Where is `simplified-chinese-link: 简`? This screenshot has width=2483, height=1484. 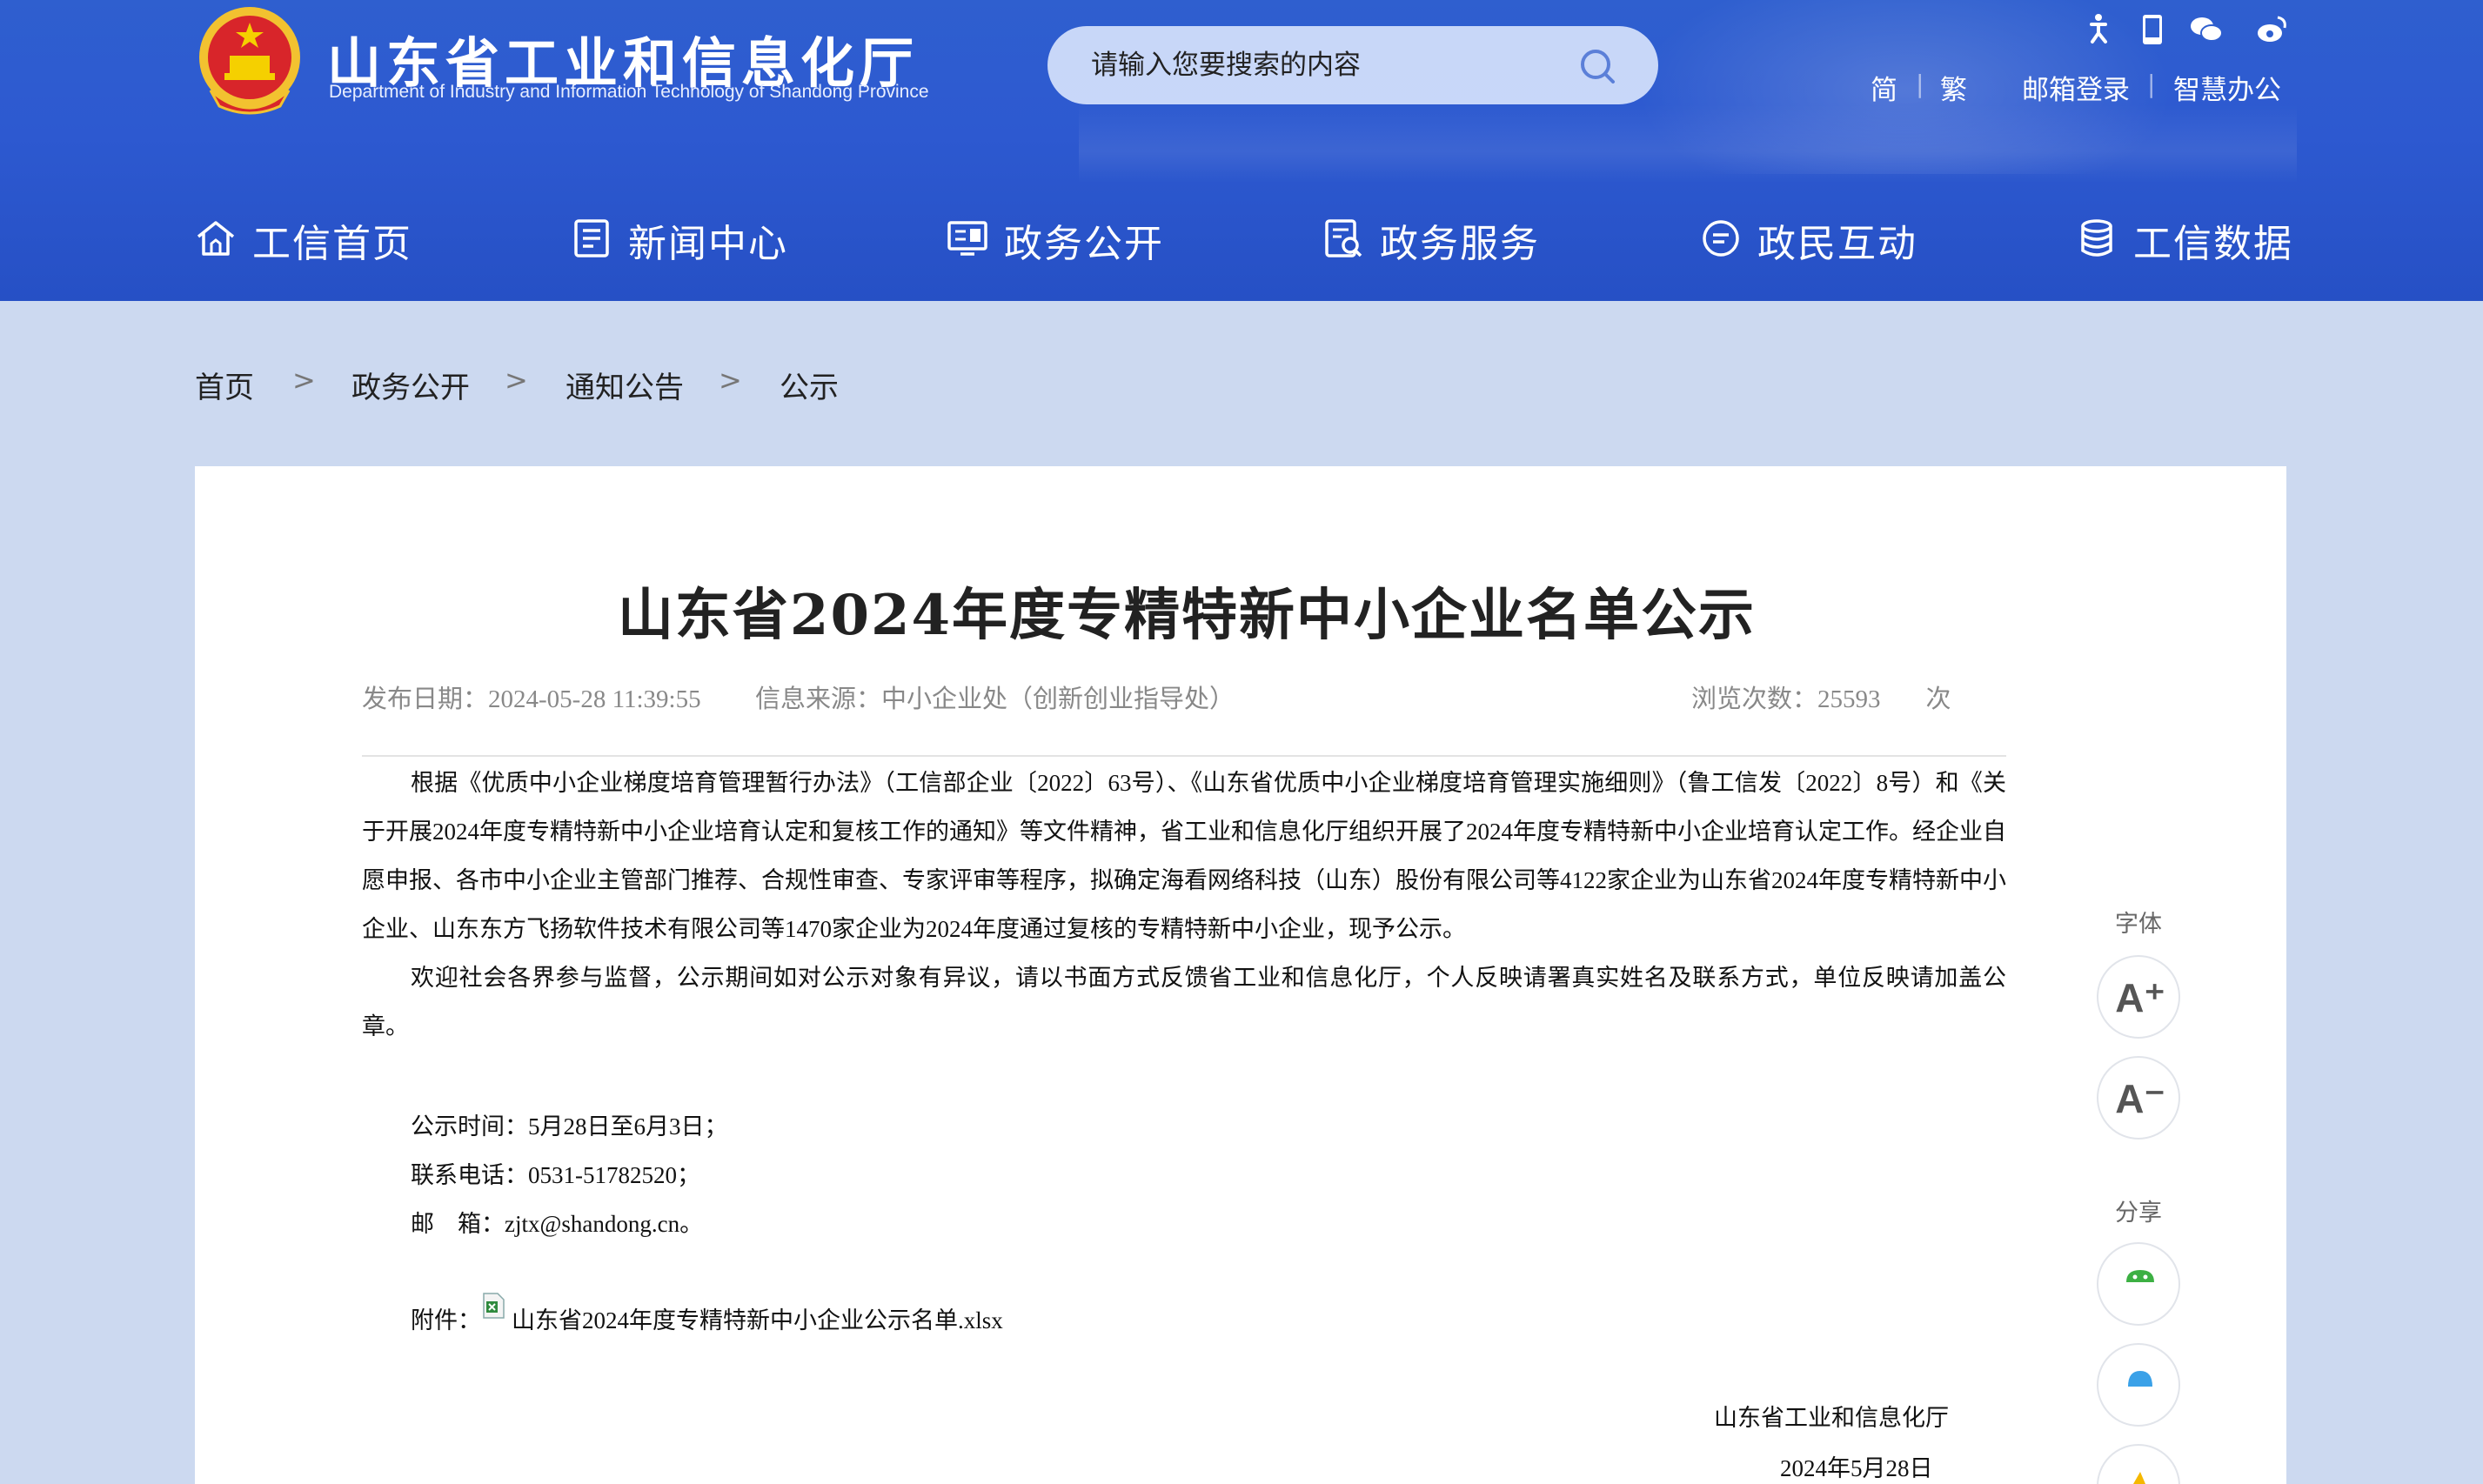
simplified-chinese-link: 简 is located at coordinates (1884, 88).